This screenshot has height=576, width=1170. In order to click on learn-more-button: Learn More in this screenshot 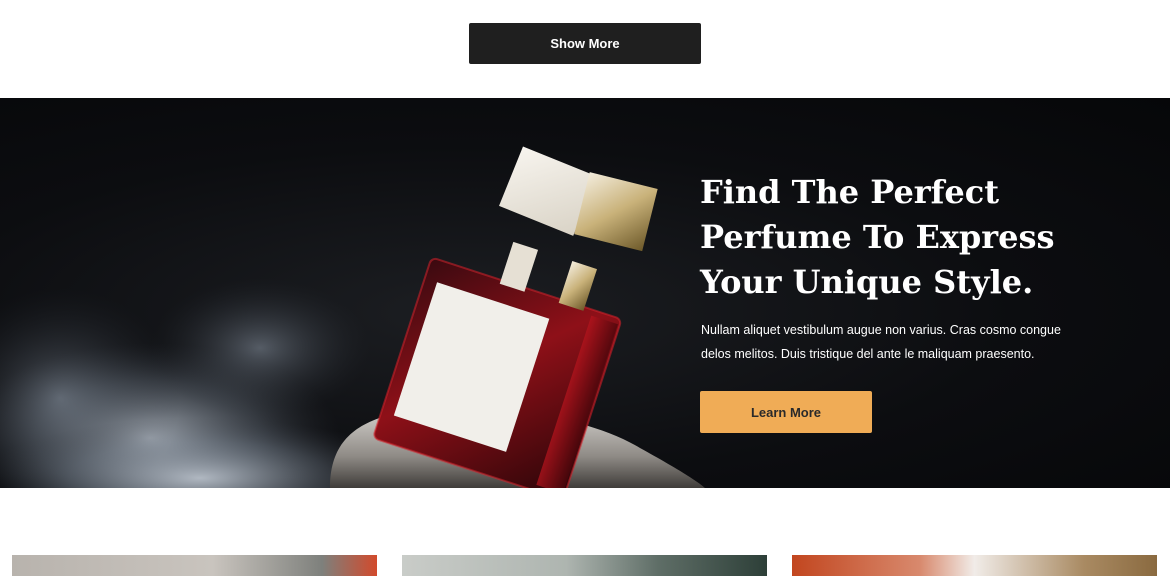, I will do `click(786, 412)`.